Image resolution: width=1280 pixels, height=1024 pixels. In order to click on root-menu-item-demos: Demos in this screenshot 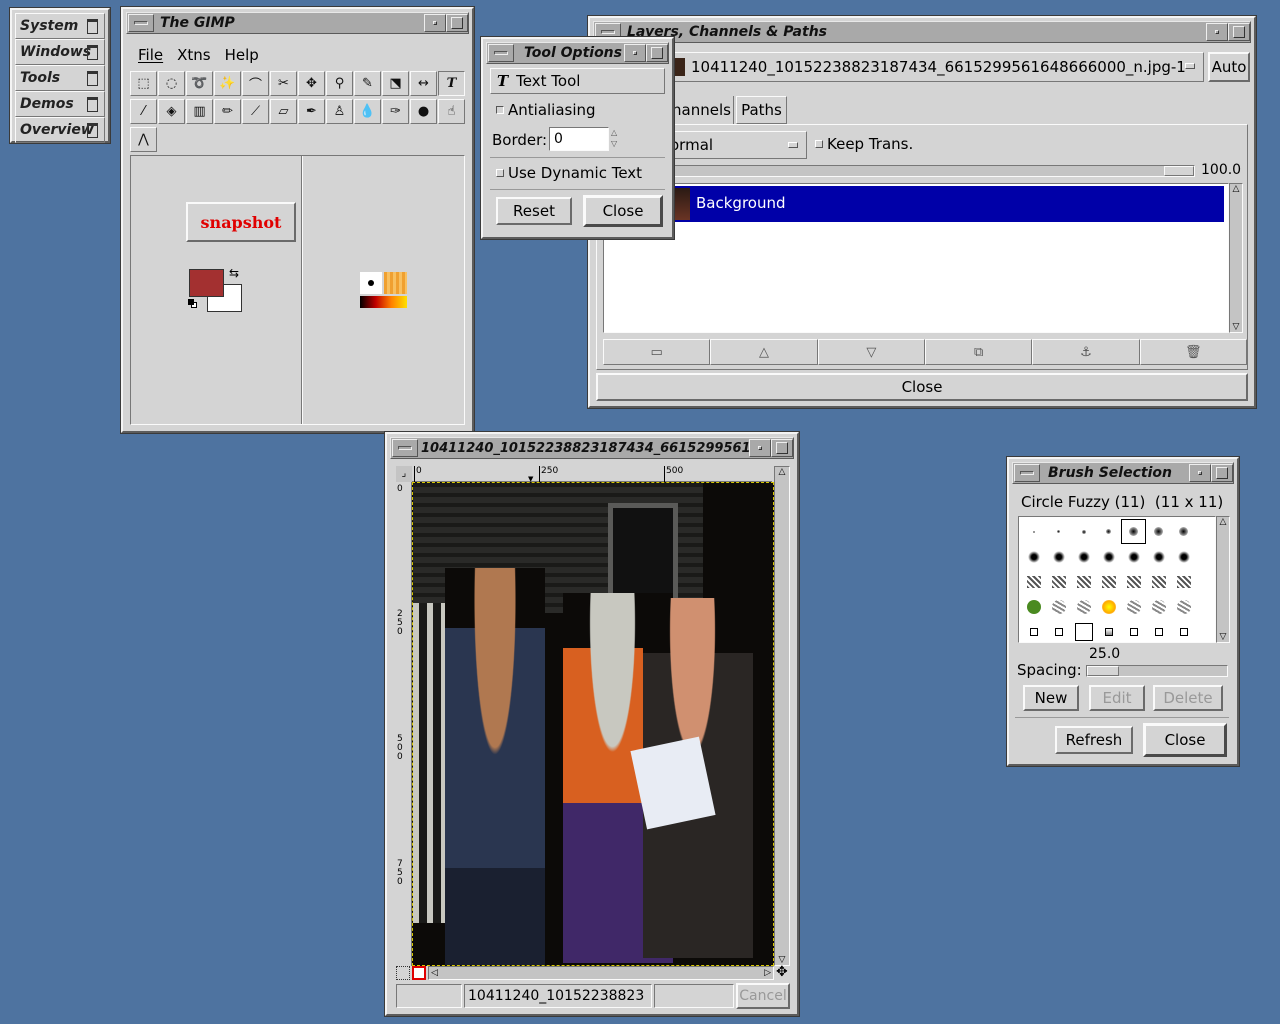, I will do `click(60, 104)`.